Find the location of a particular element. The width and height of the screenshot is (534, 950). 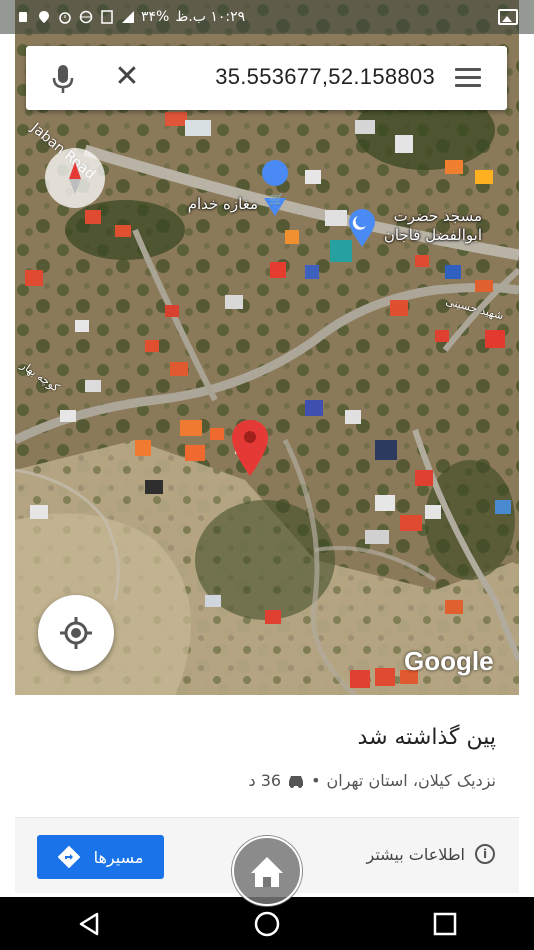

menu-icon is located at coordinates (468, 78).